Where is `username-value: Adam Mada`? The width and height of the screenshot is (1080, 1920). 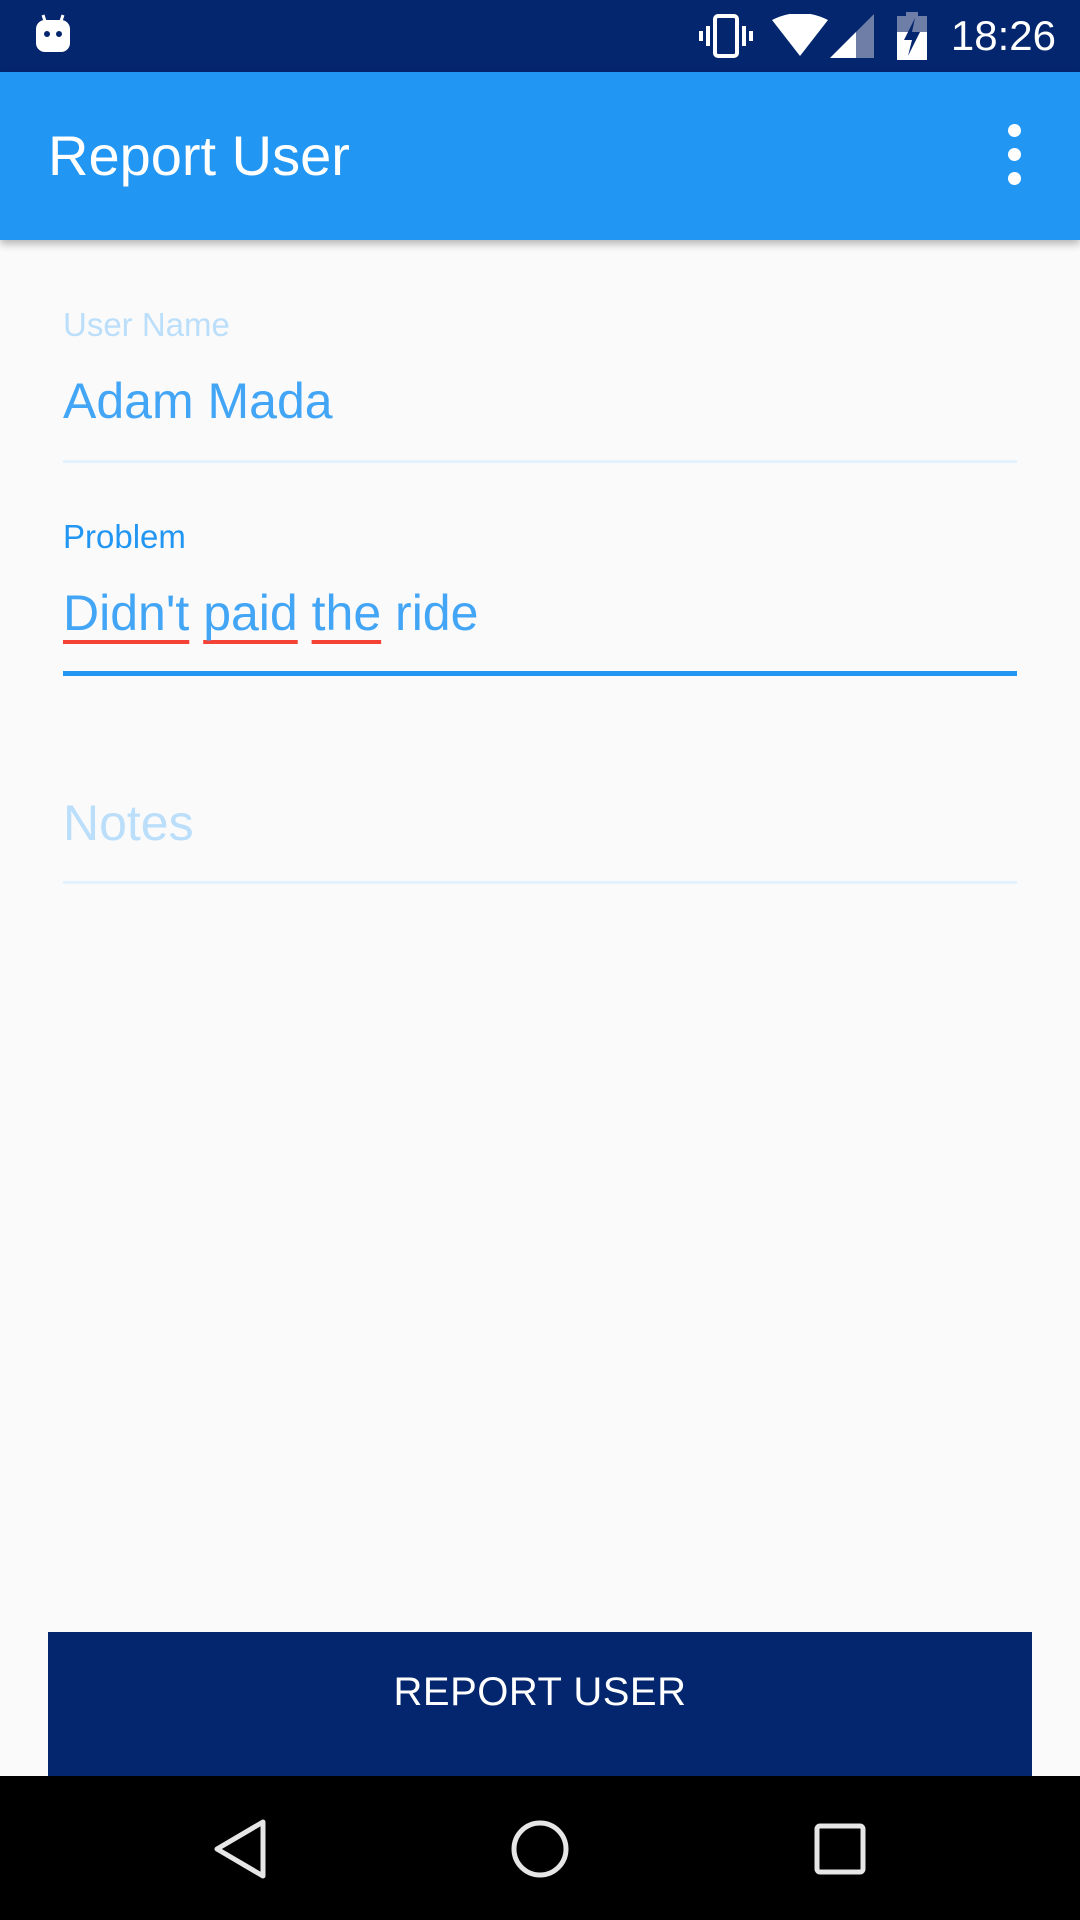
username-value: Adam Mada is located at coordinates (198, 401).